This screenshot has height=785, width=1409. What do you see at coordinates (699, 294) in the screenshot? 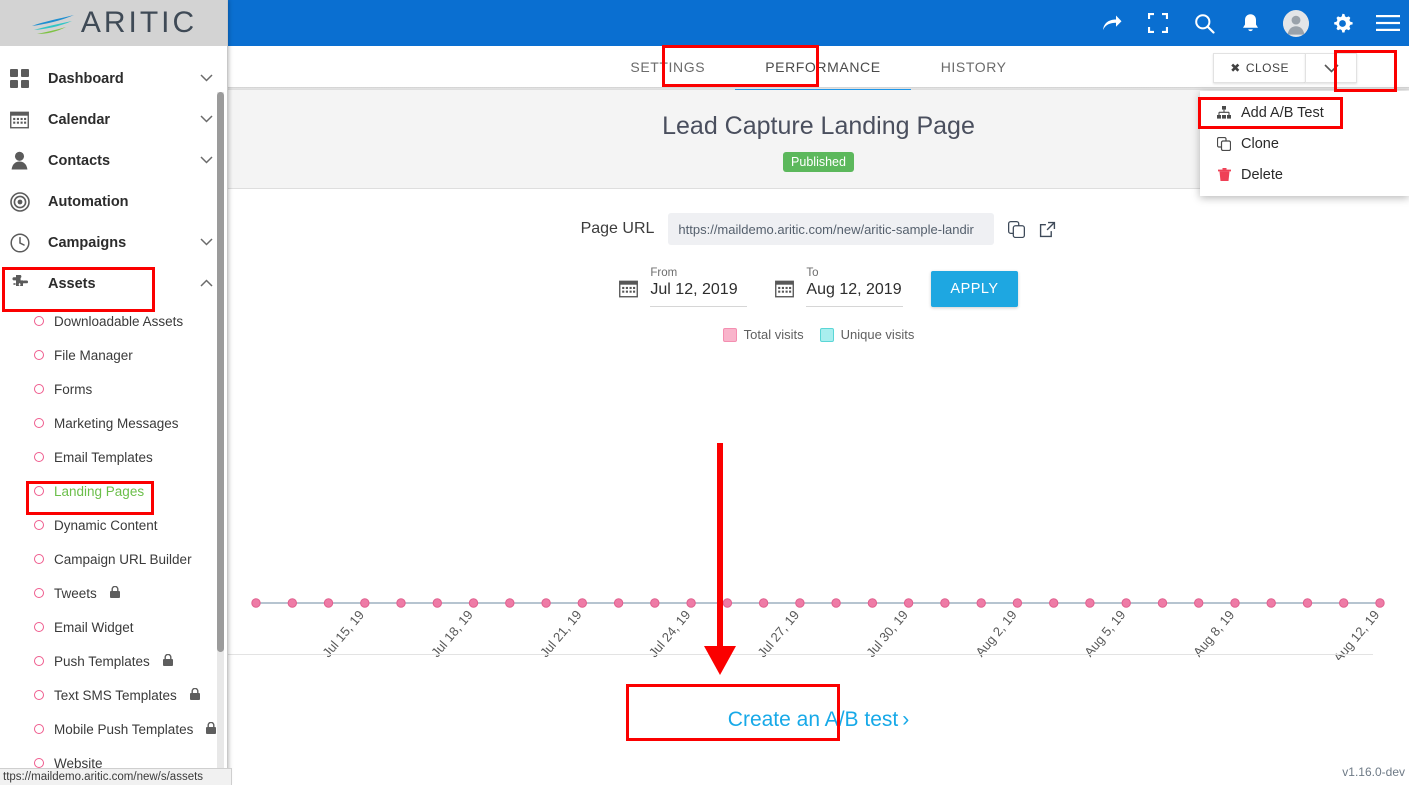
I see `date-from-input: Jul 12, 2019` at bounding box center [699, 294].